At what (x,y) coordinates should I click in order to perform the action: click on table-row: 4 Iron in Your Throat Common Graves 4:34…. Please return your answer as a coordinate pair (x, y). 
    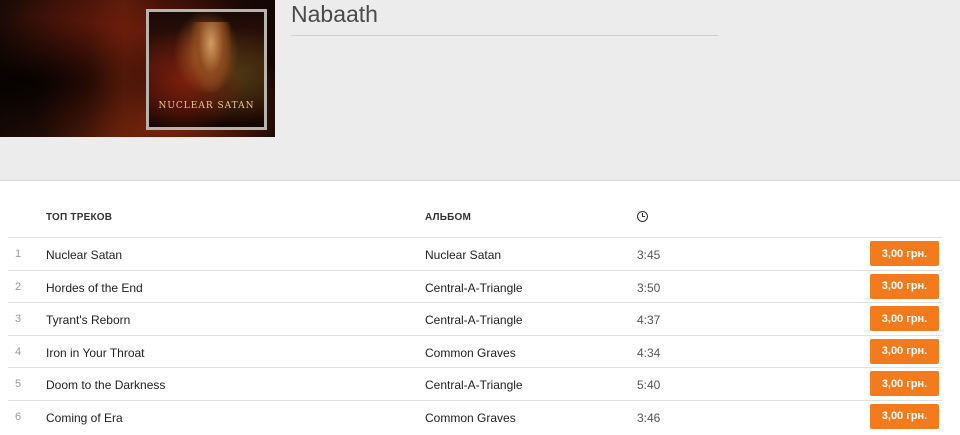
    Looking at the image, I should click on (475, 351).